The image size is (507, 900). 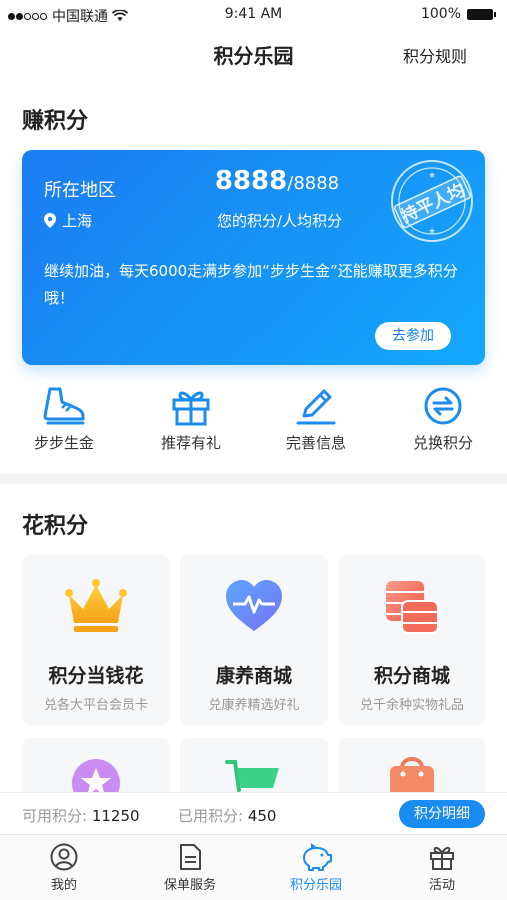 What do you see at coordinates (411, 676) in the screenshot?
I see `tile-points-mall-name: 积分商城` at bounding box center [411, 676].